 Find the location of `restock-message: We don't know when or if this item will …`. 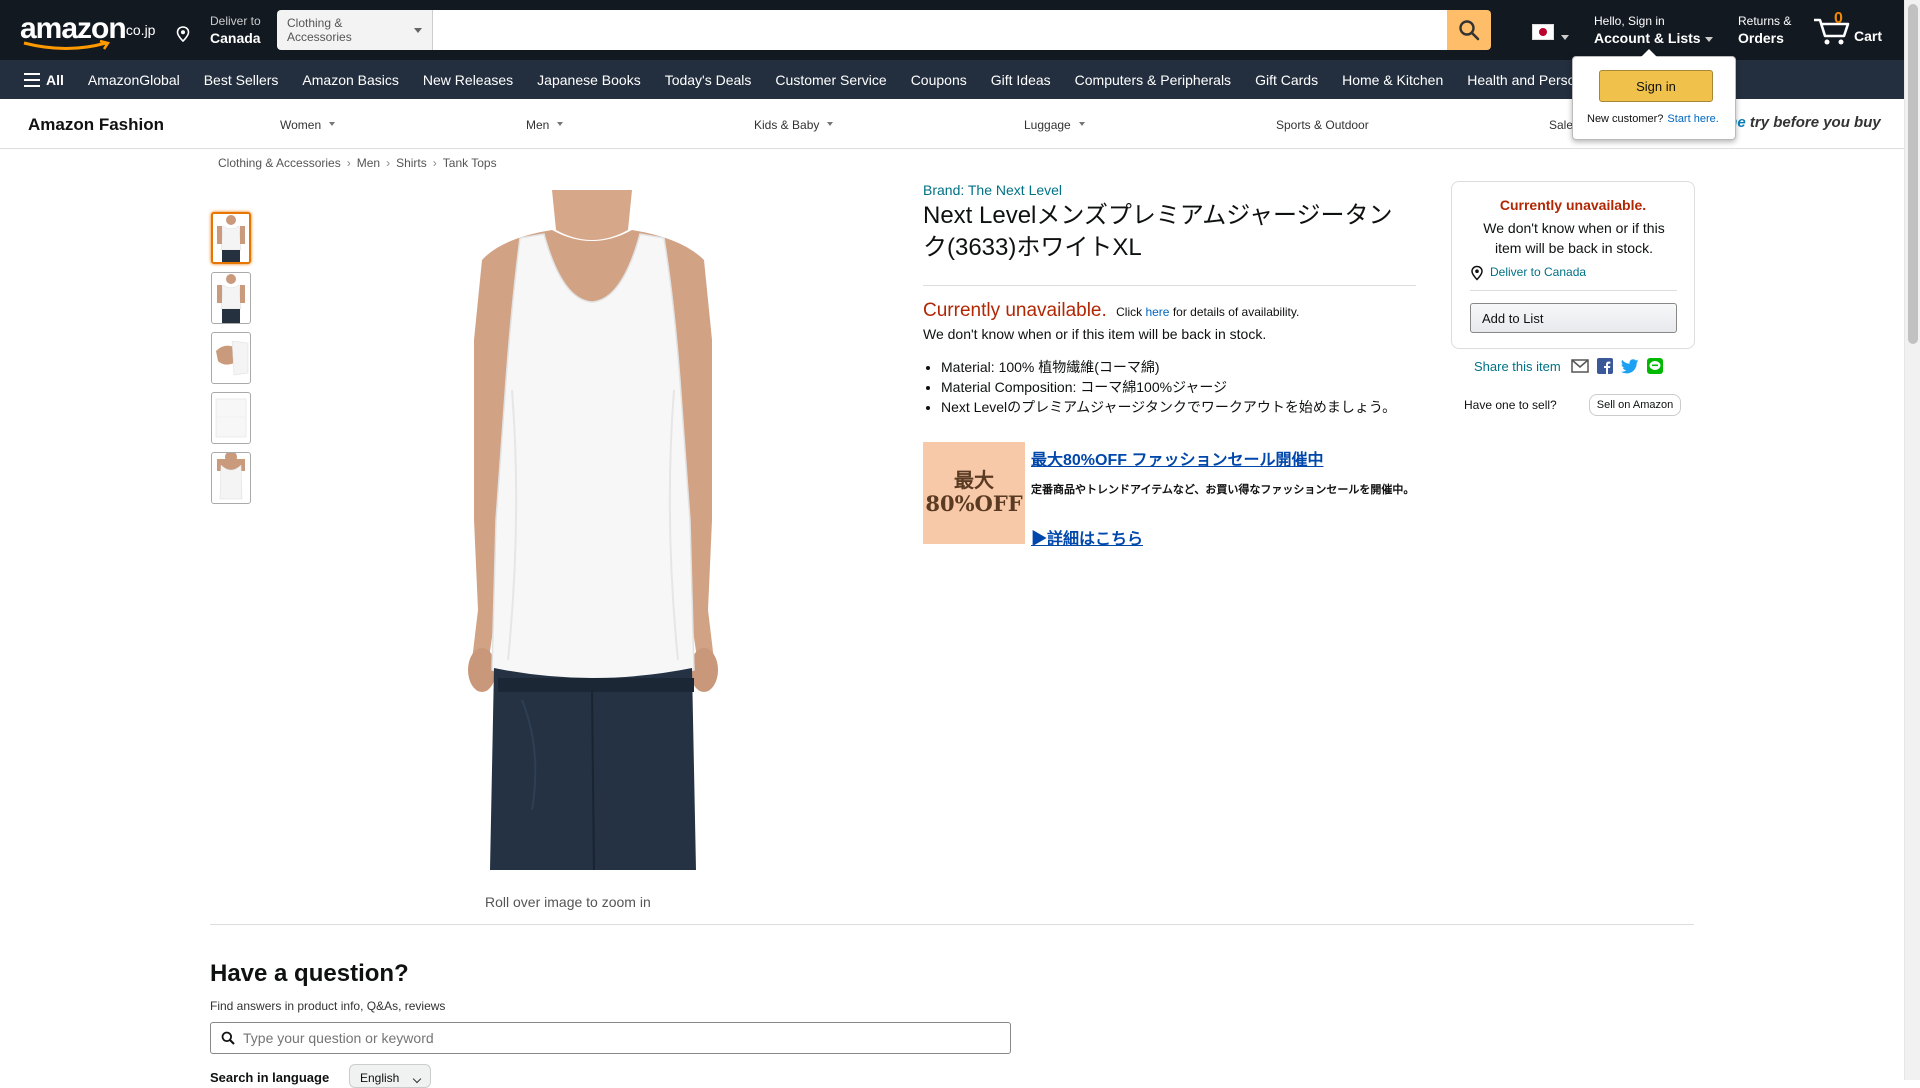

restock-message: We don't know when or if this item will … is located at coordinates (1095, 334).